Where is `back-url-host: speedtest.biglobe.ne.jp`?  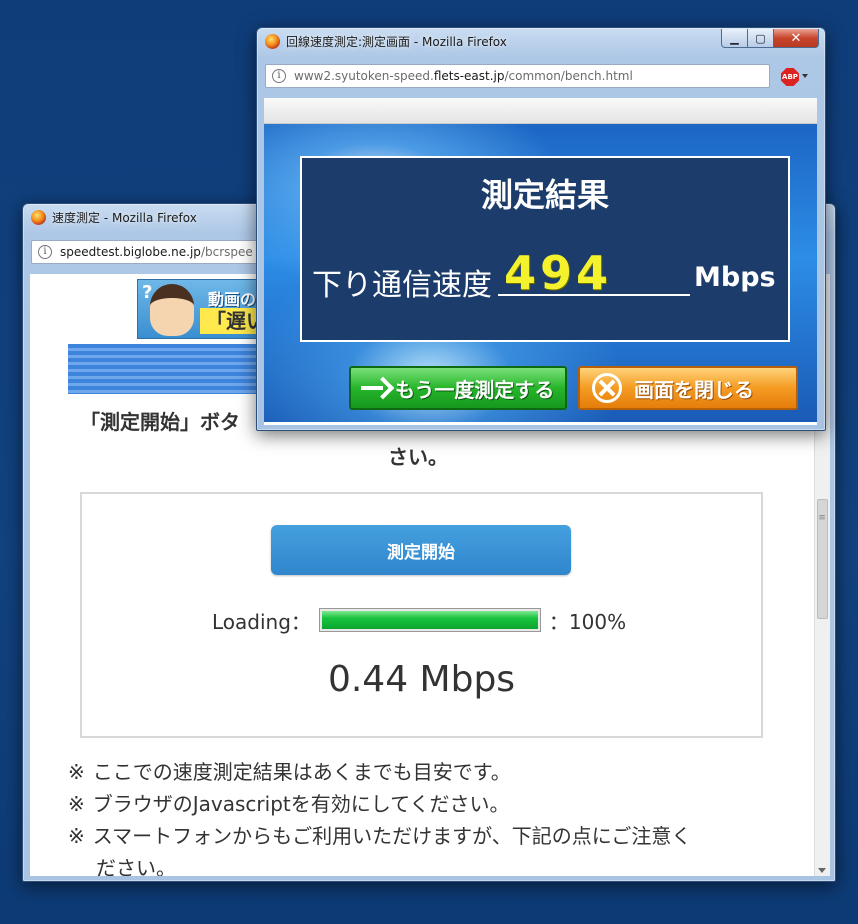
back-url-host: speedtest.biglobe.ne.jp is located at coordinates (130, 252).